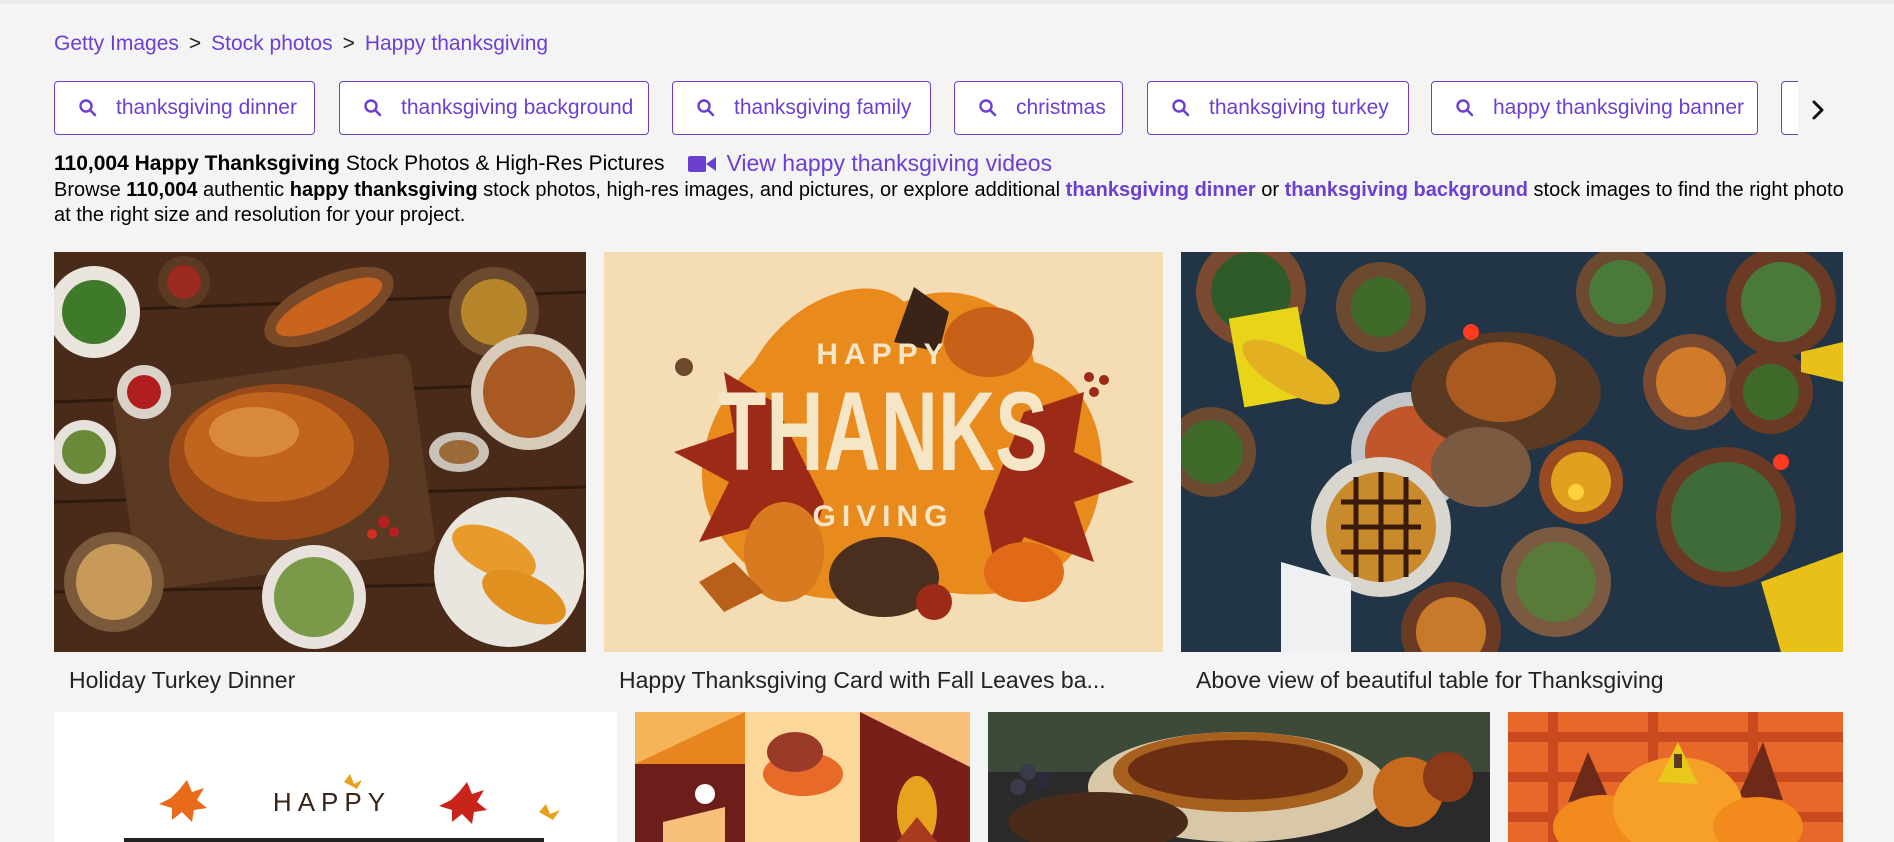  I want to click on chips-next-button, so click(1818, 110).